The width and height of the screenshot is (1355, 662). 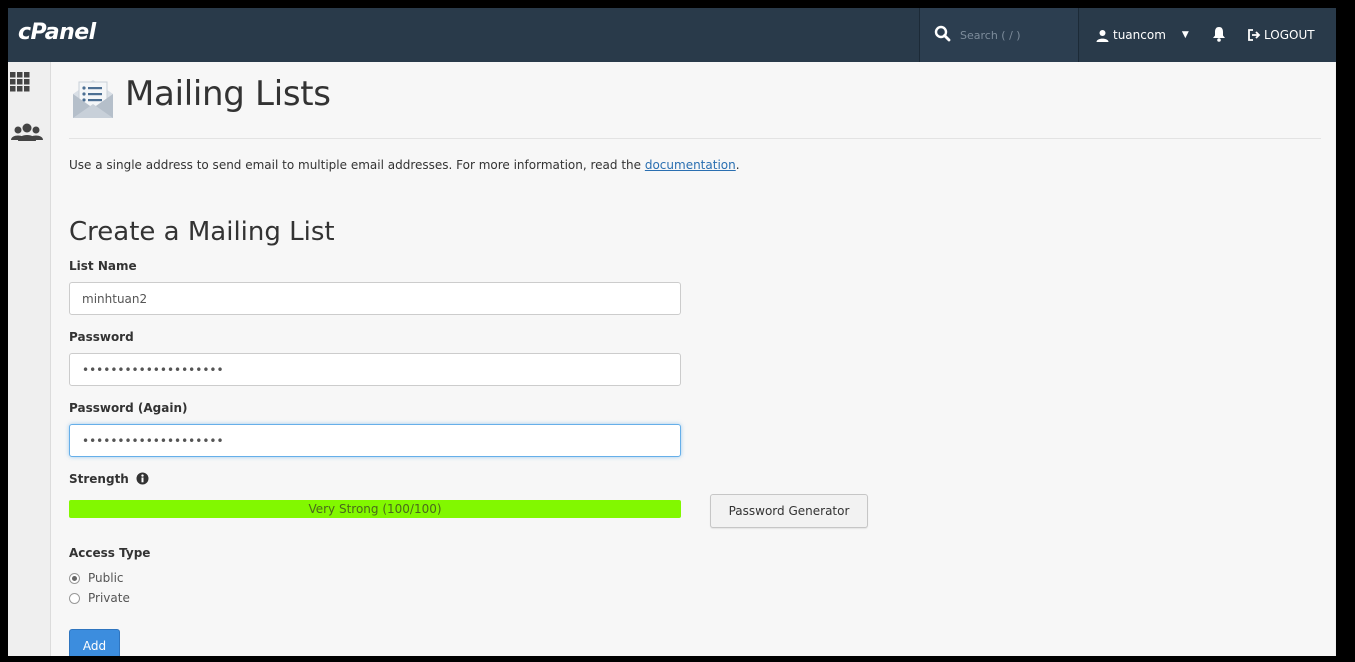 I want to click on username: tuancom, so click(x=1139, y=35).